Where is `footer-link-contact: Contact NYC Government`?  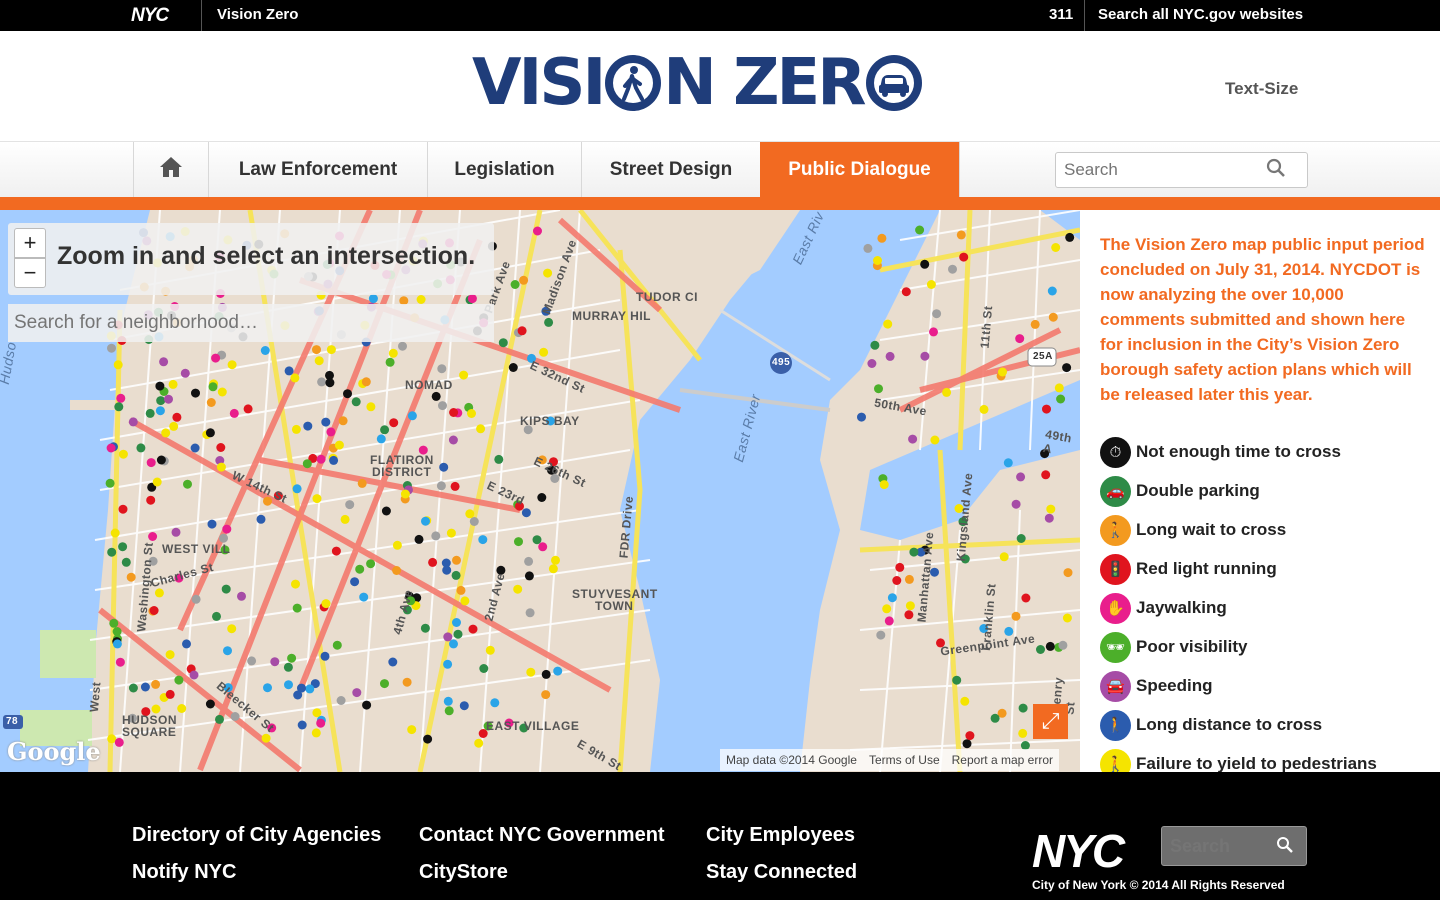
footer-link-contact: Contact NYC Government is located at coordinates (542, 835).